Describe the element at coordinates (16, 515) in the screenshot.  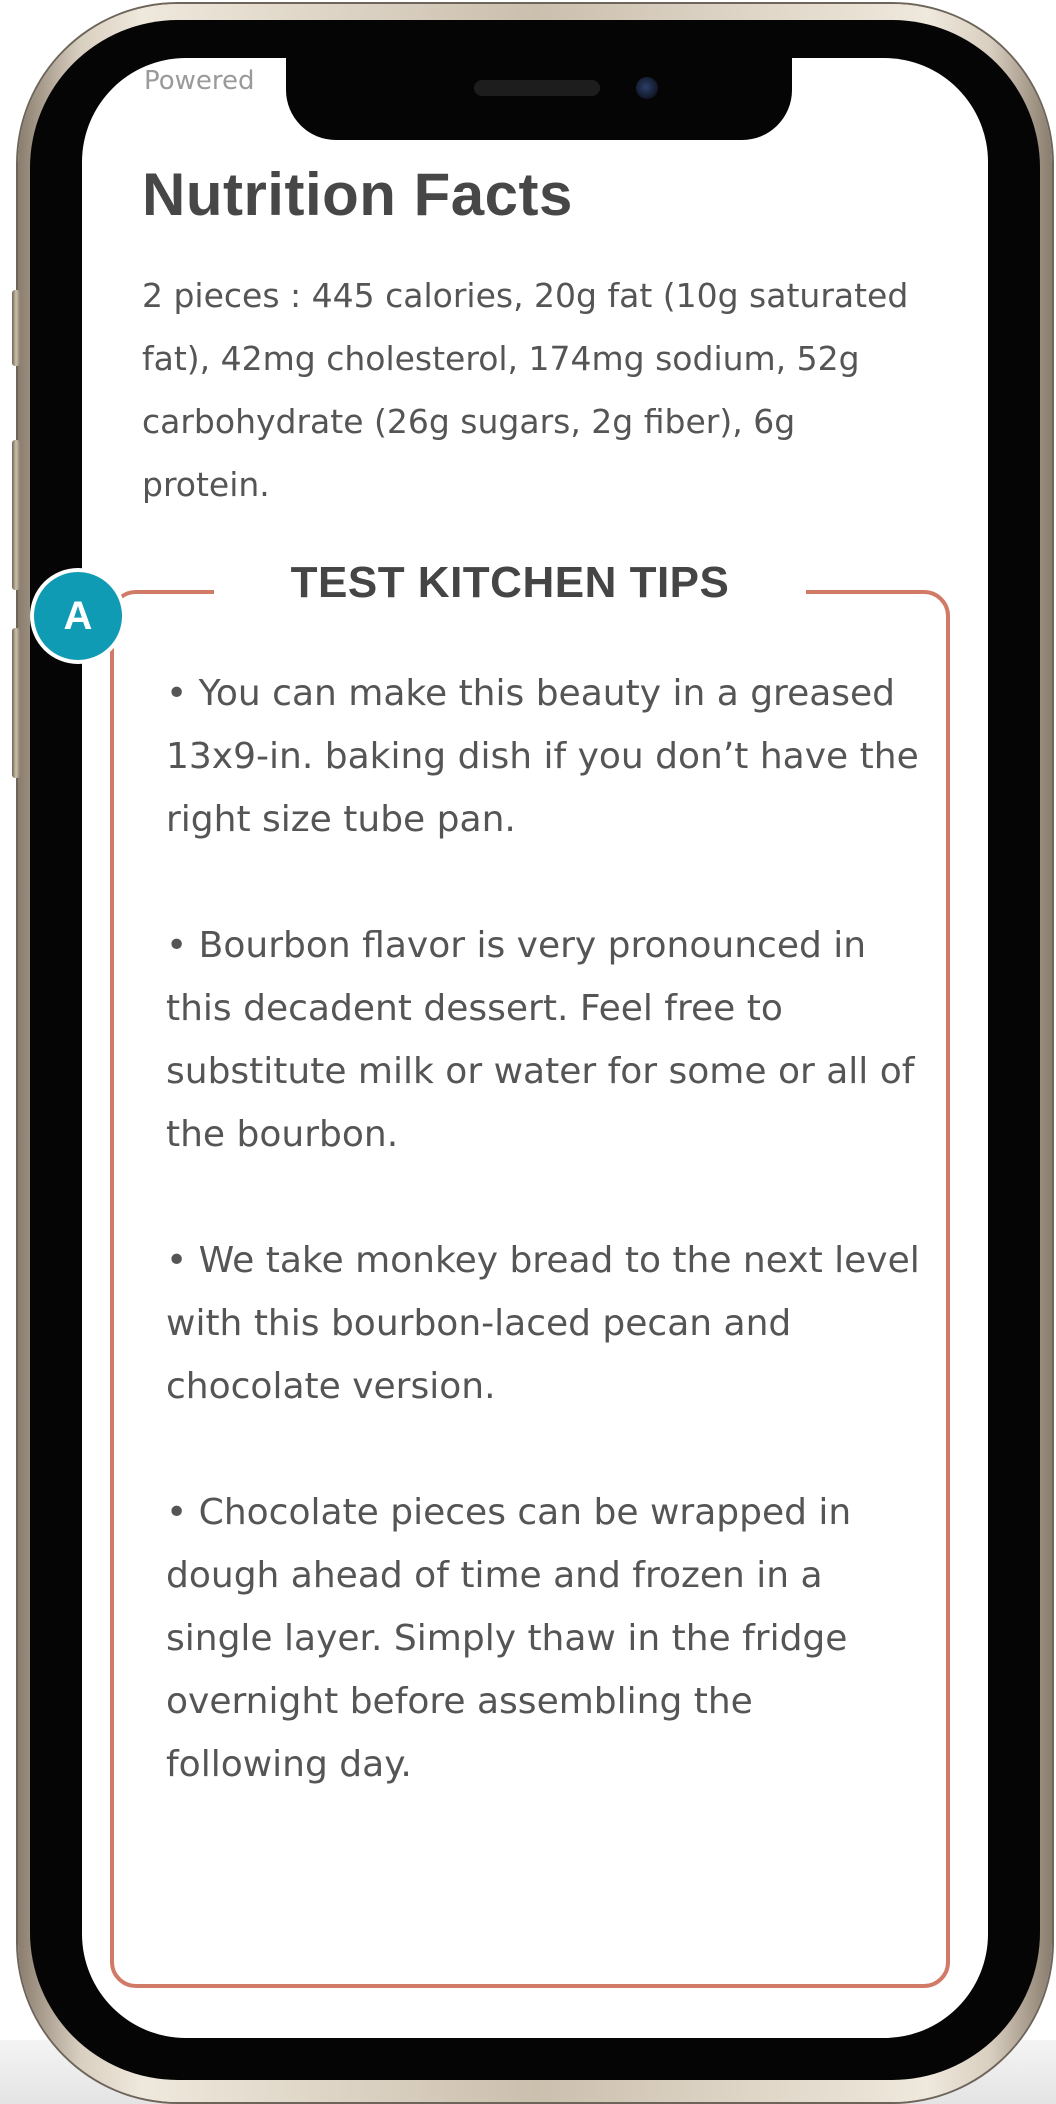
I see `volume-up-button` at that location.